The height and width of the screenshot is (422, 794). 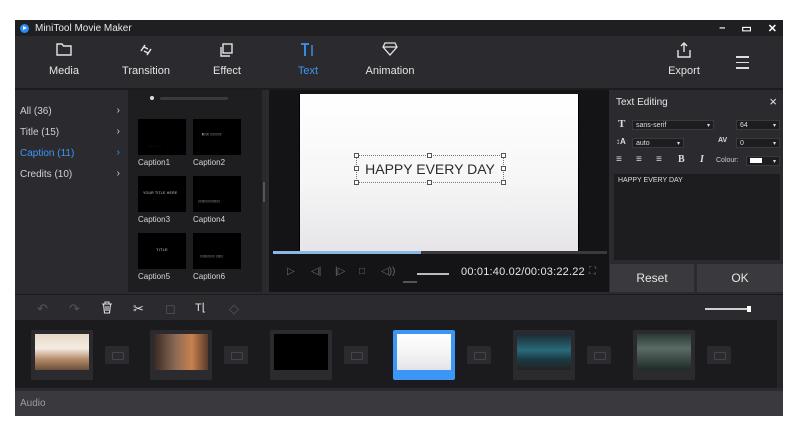 What do you see at coordinates (740, 278) in the screenshot?
I see `ok-button: OK` at bounding box center [740, 278].